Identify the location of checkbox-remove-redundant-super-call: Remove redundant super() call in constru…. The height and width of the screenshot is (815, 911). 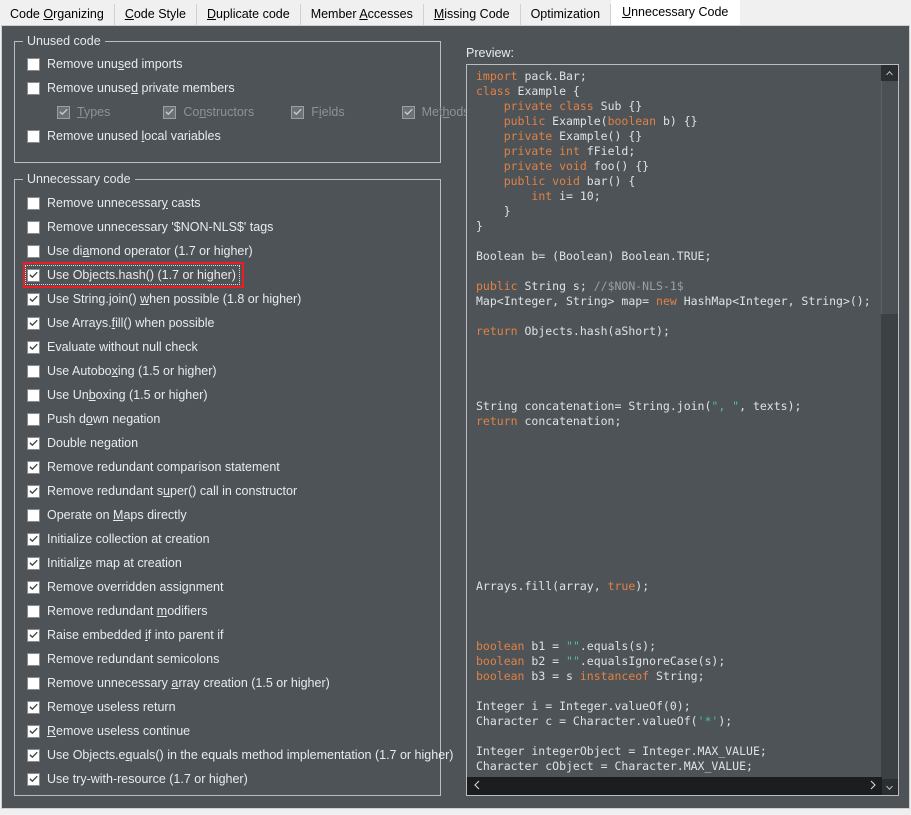
(227, 491).